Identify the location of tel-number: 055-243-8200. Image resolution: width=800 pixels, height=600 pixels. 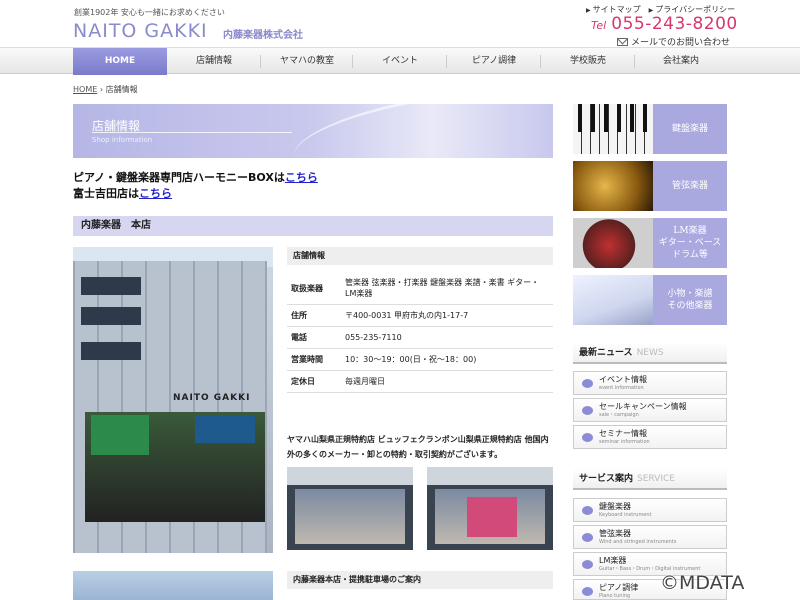
(674, 24).